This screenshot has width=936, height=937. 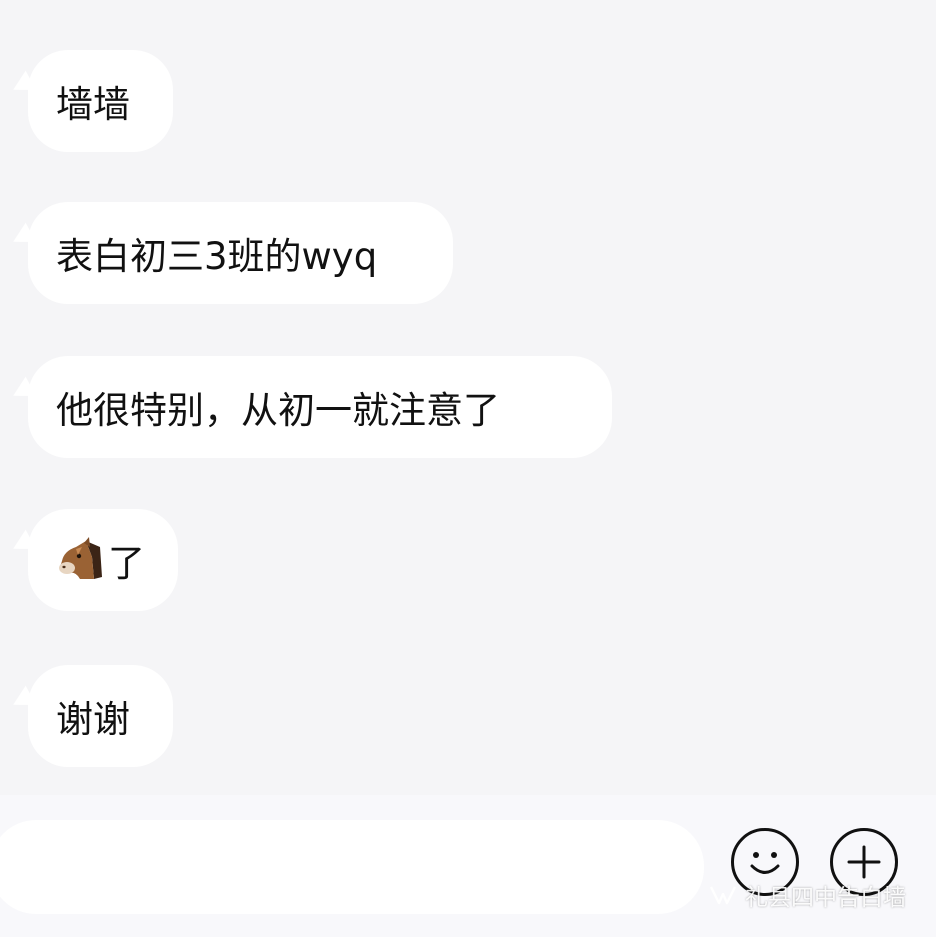 I want to click on message-bubble: 墙墙, so click(x=100, y=101).